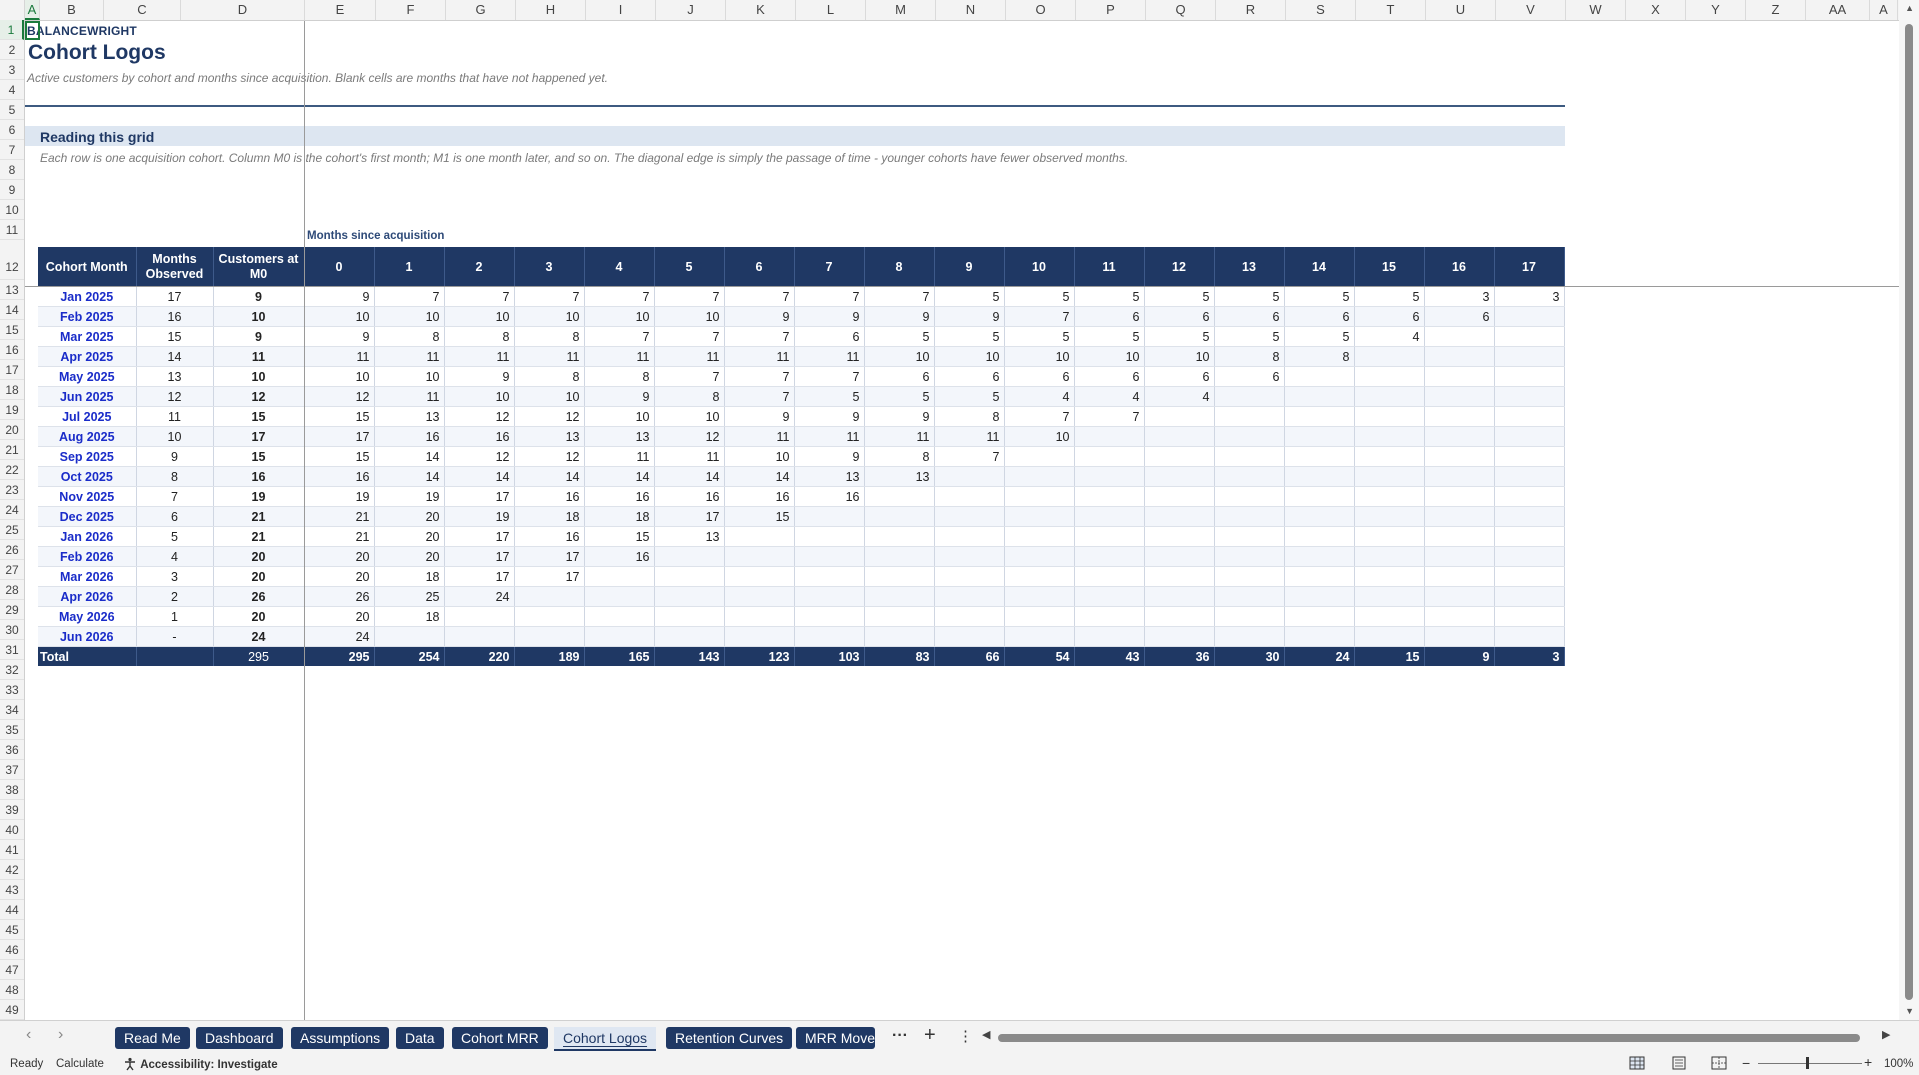 Image resolution: width=1919 pixels, height=1075 pixels. I want to click on customers-m0-cell: 20, so click(259, 616).